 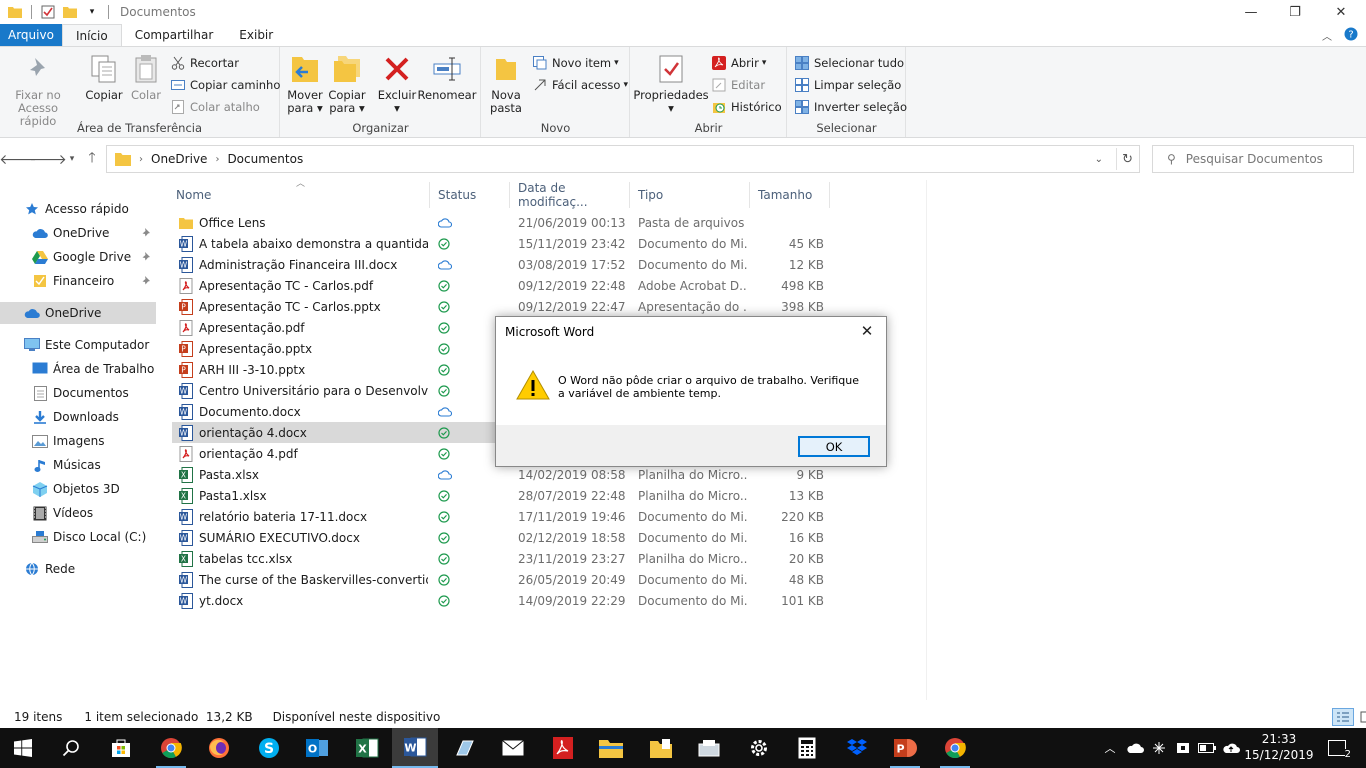 What do you see at coordinates (78, 569) in the screenshot?
I see `nav-item-rede: Rede` at bounding box center [78, 569].